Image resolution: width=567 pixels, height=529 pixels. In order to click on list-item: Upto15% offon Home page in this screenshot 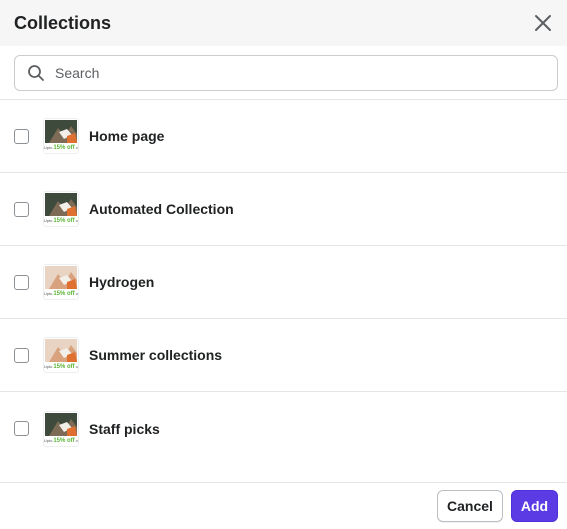, I will do `click(283, 136)`.